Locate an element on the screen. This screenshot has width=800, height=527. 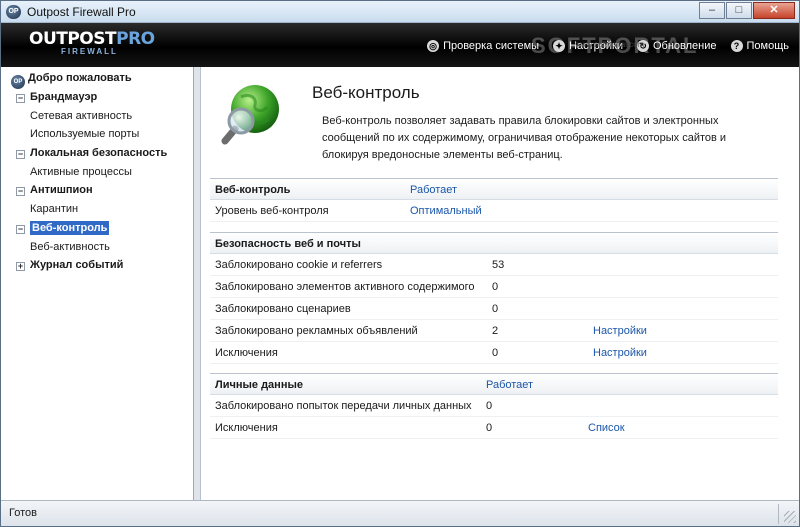
scan-icon: ◎ is located at coordinates (433, 46).